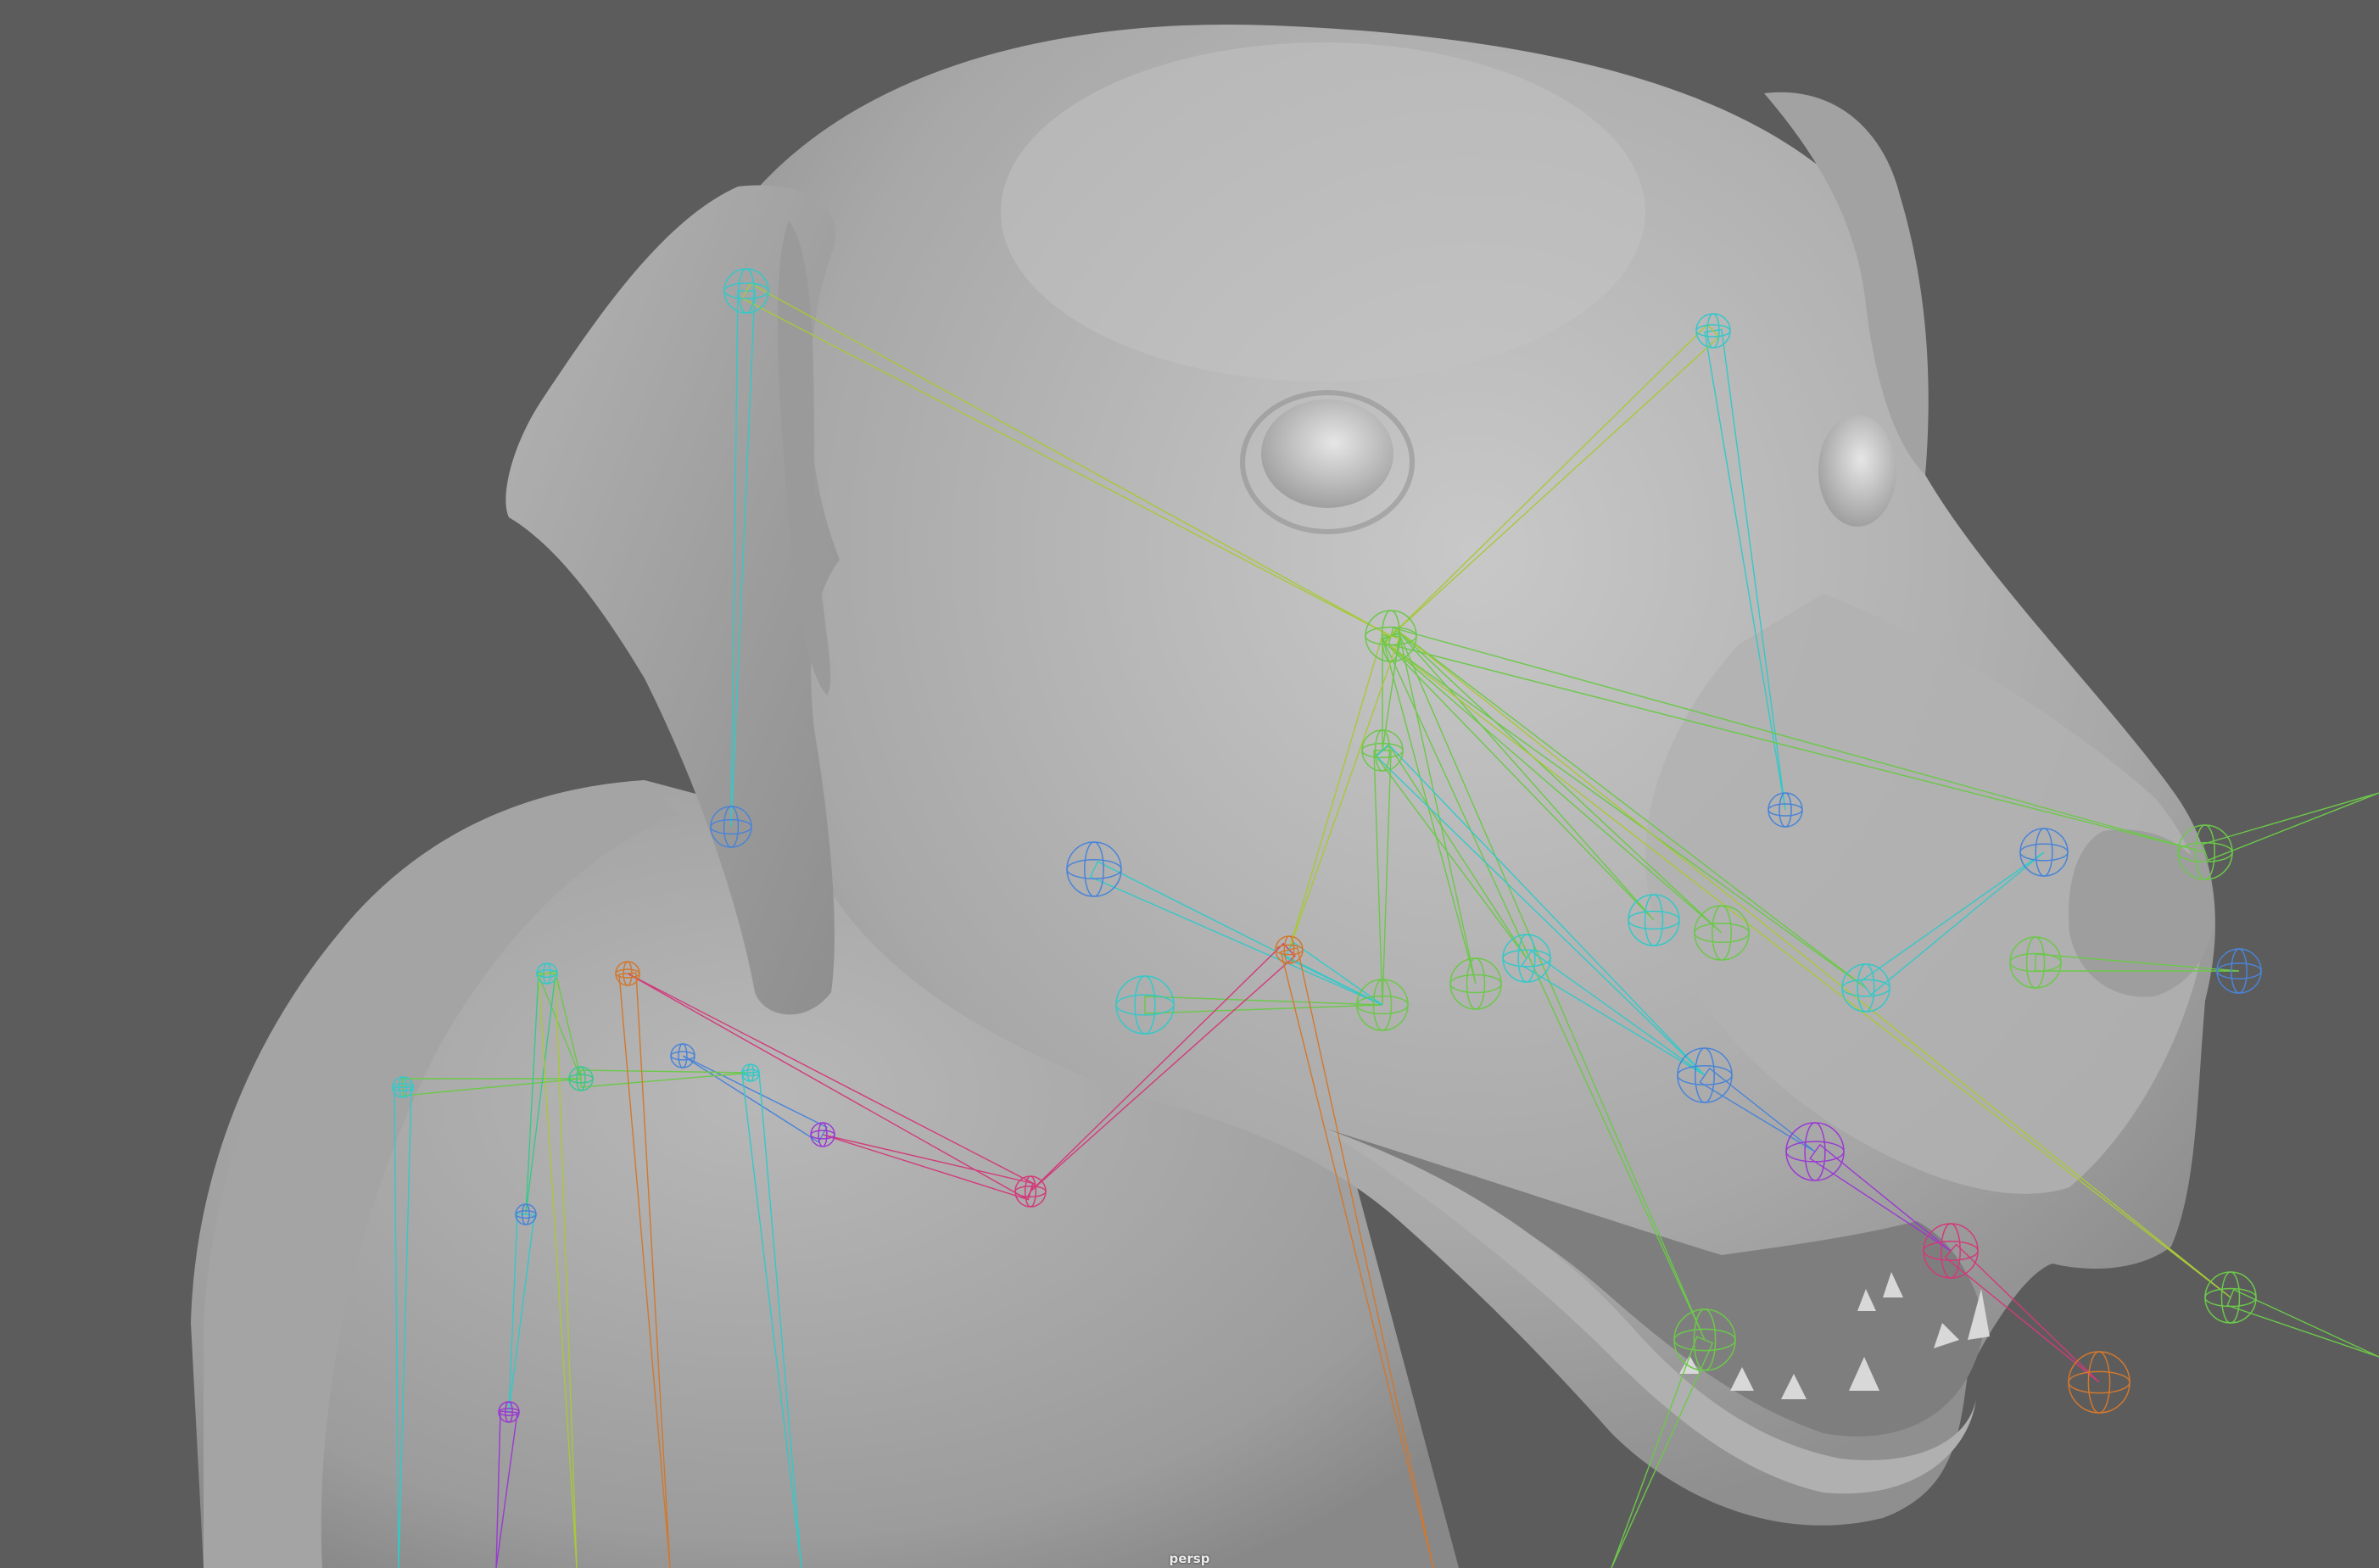  What do you see at coordinates (1857, 471) in the screenshot?
I see `dog-eye-right` at bounding box center [1857, 471].